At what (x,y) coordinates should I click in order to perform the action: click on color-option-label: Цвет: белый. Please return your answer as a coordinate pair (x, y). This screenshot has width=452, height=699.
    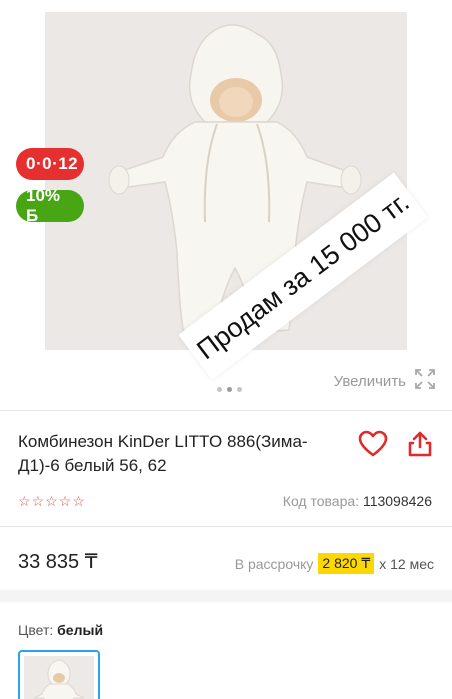
    Looking at the image, I should click on (60, 630).